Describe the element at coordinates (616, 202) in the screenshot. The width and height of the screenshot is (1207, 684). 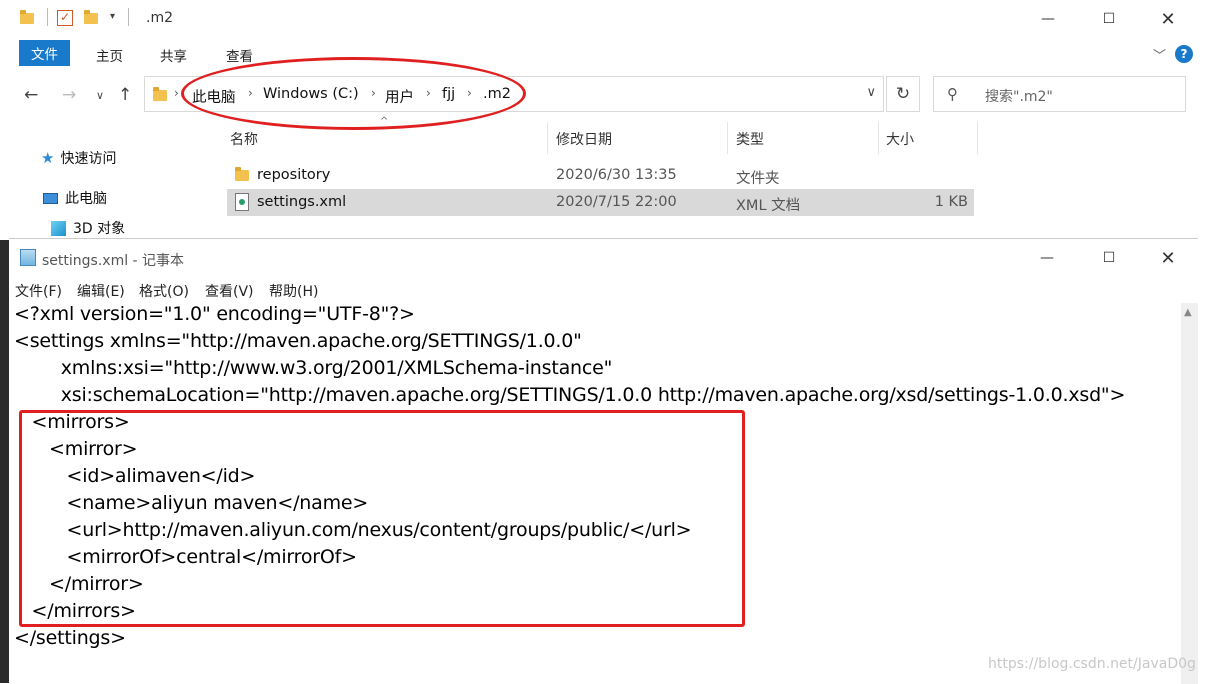
I see `file-modified: 2020/7/15 22:00` at that location.